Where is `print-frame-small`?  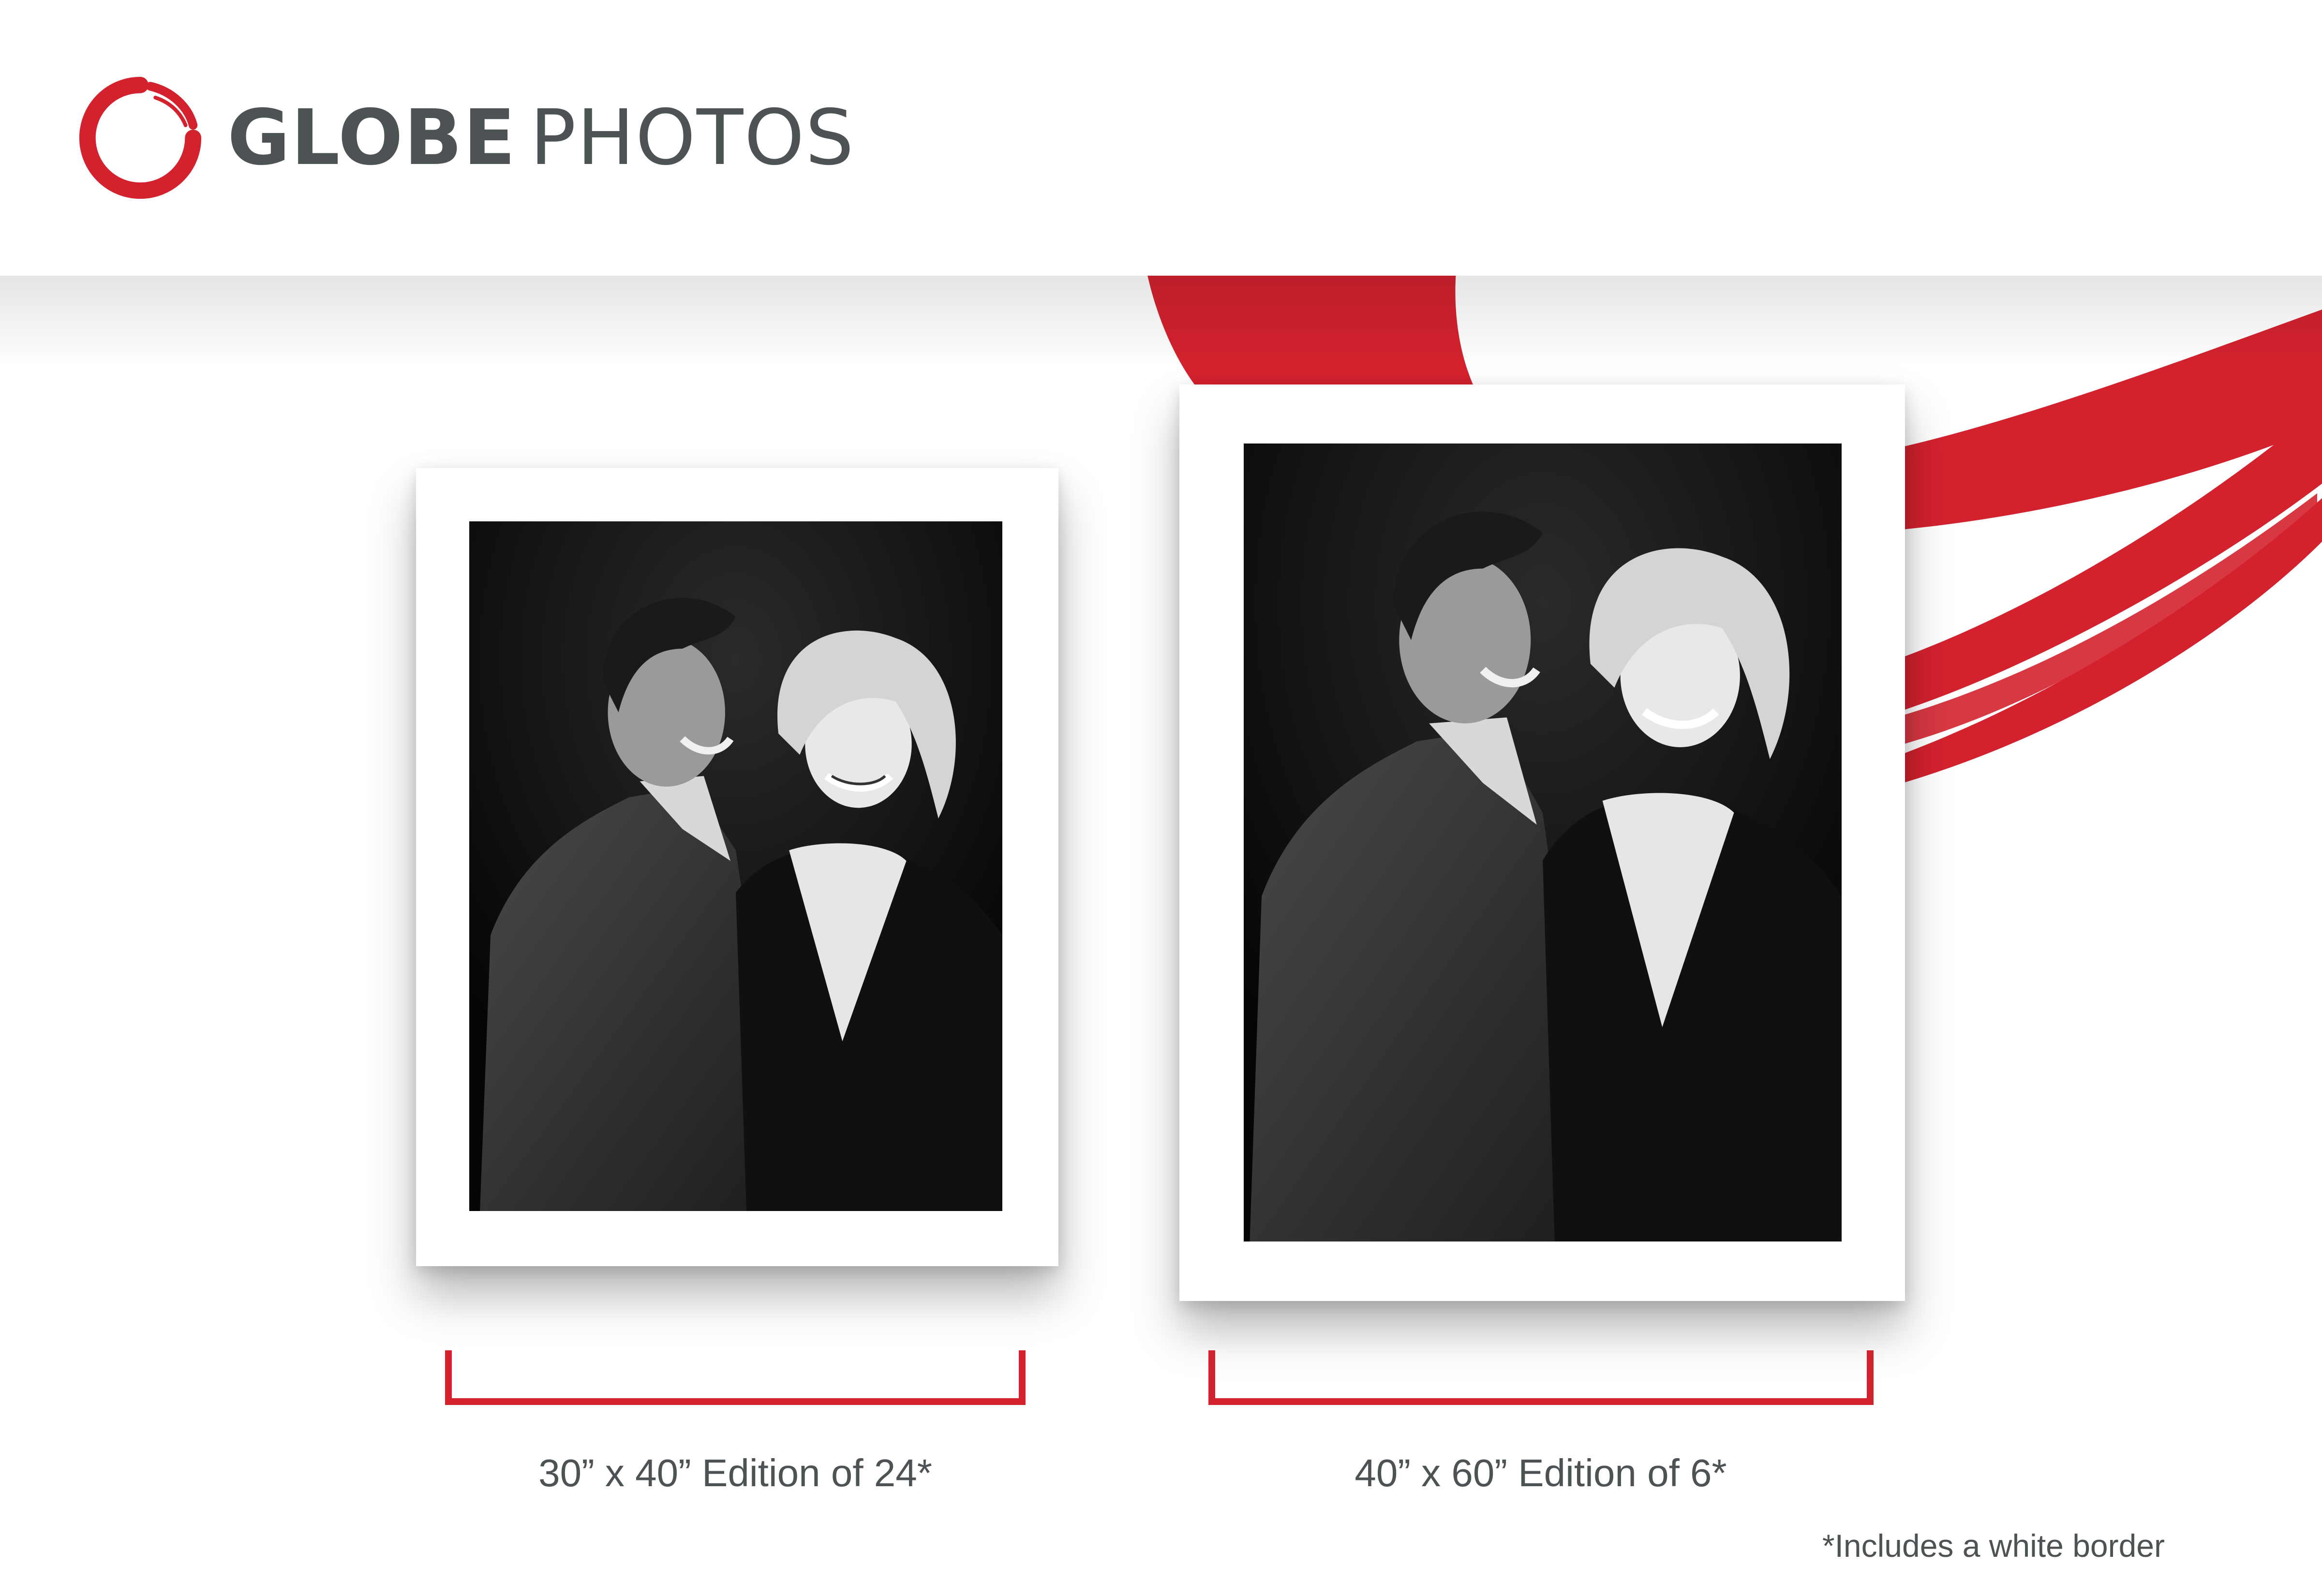
print-frame-small is located at coordinates (737, 867).